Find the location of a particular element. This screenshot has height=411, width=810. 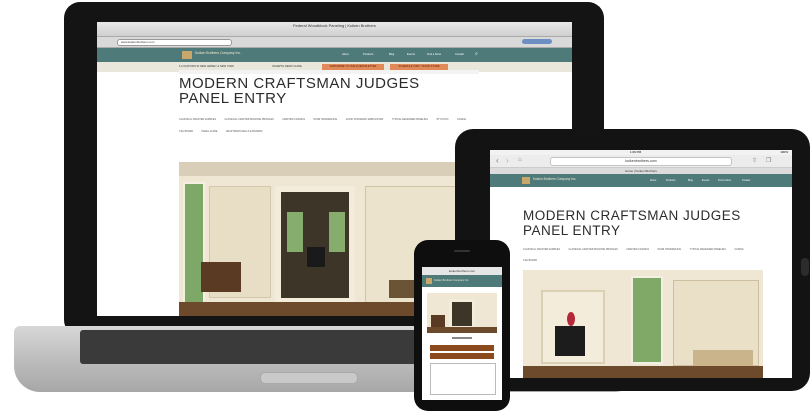

demo-guide-link: IN-DEPTH DEMO GUIDE is located at coordinates (287, 66).